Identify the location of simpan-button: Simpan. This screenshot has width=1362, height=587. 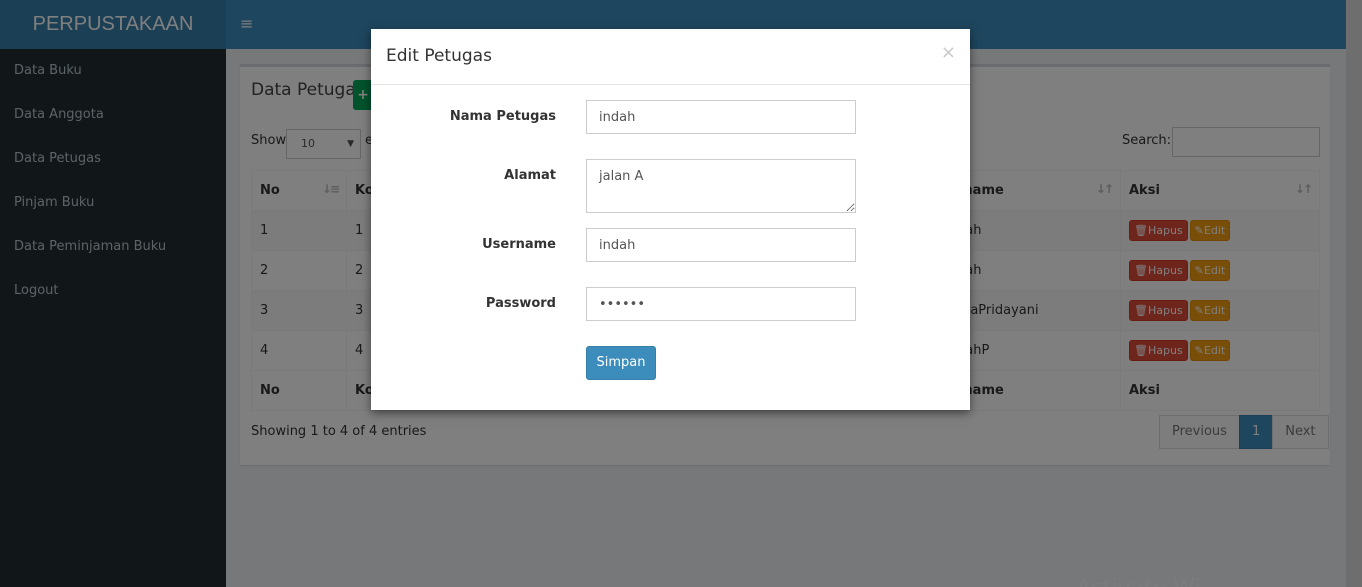
(621, 363).